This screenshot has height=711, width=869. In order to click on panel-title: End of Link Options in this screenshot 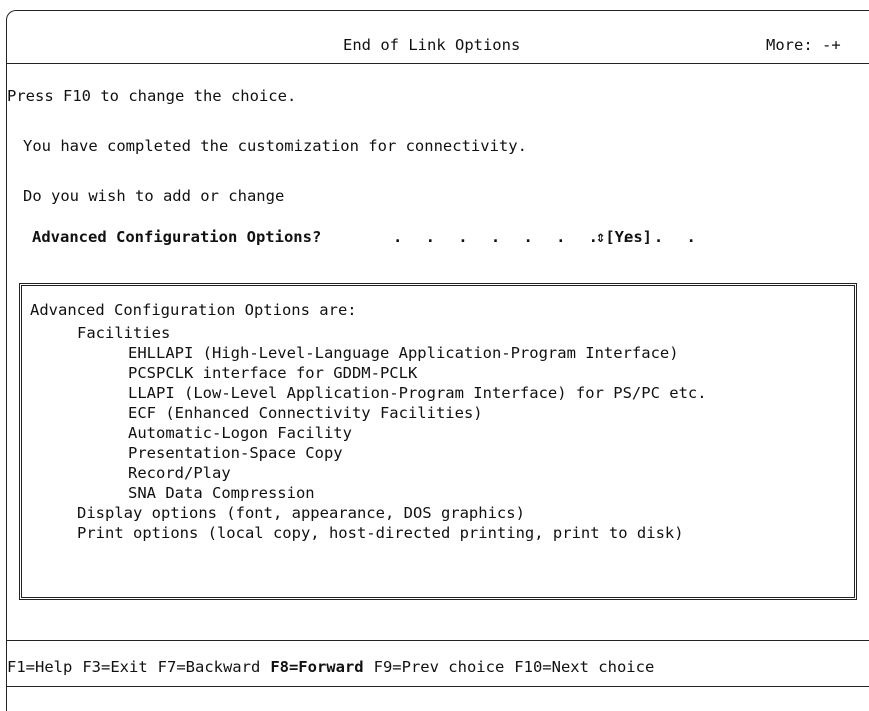, I will do `click(432, 45)`.